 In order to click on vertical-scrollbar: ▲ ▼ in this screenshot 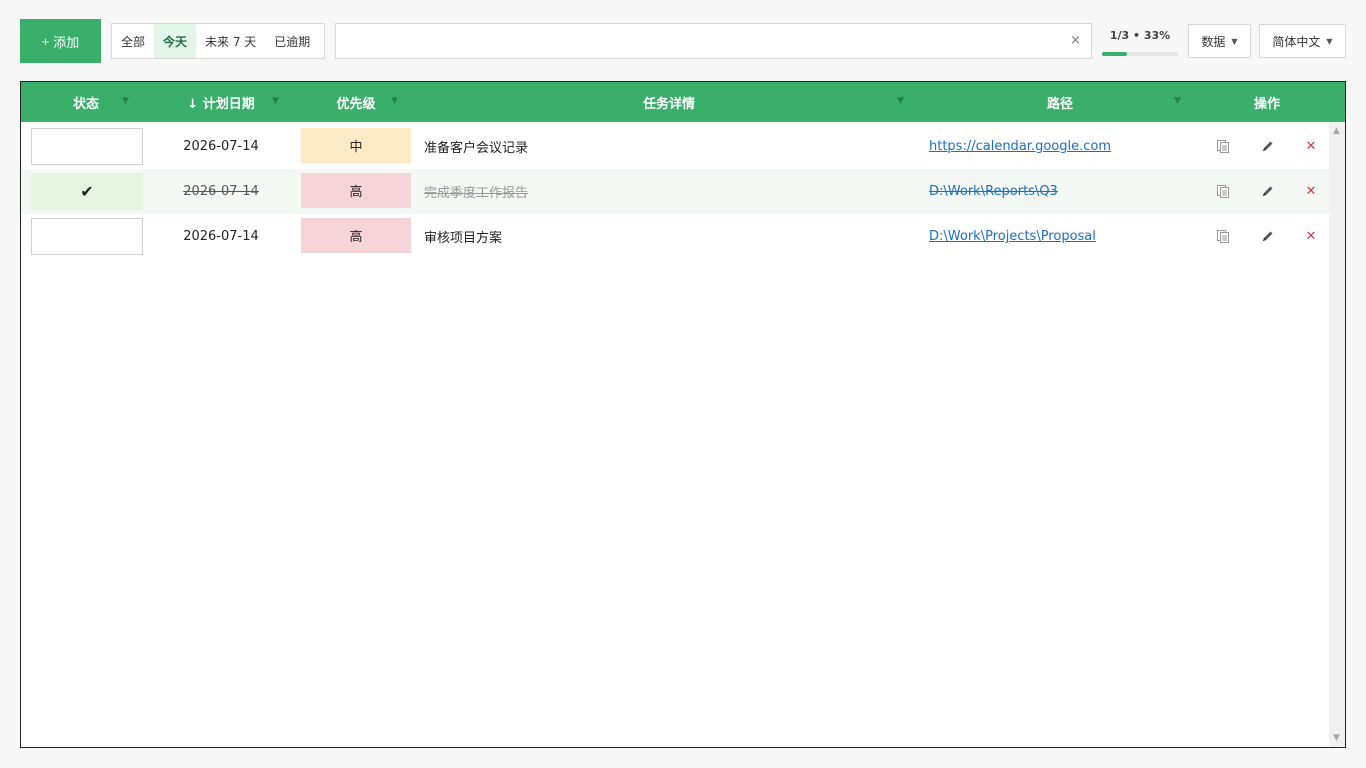, I will do `click(1337, 434)`.